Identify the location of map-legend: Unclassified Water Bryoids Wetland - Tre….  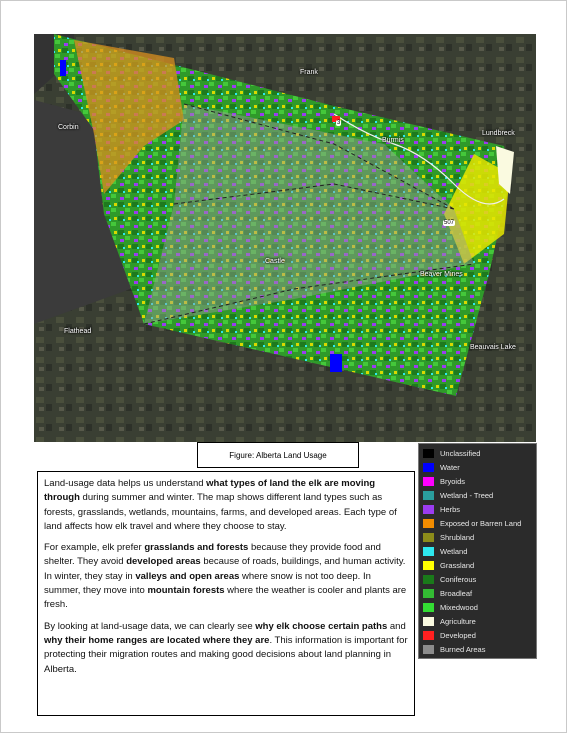
(477, 551).